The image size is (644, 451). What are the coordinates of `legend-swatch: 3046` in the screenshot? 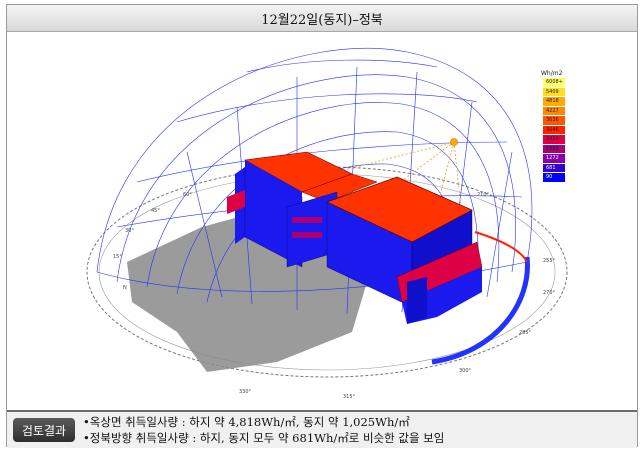 It's located at (554, 130).